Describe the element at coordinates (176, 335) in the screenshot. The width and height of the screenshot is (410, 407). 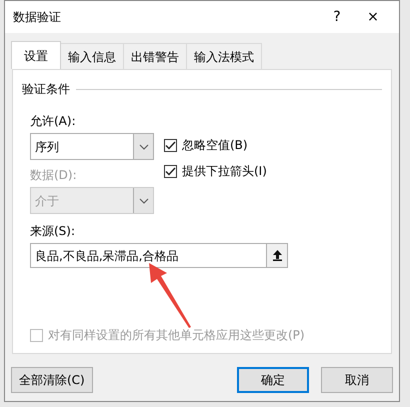
I see `checkbox-label: 对有同样设置的所有其他单元格应用这些更改(P)` at that location.